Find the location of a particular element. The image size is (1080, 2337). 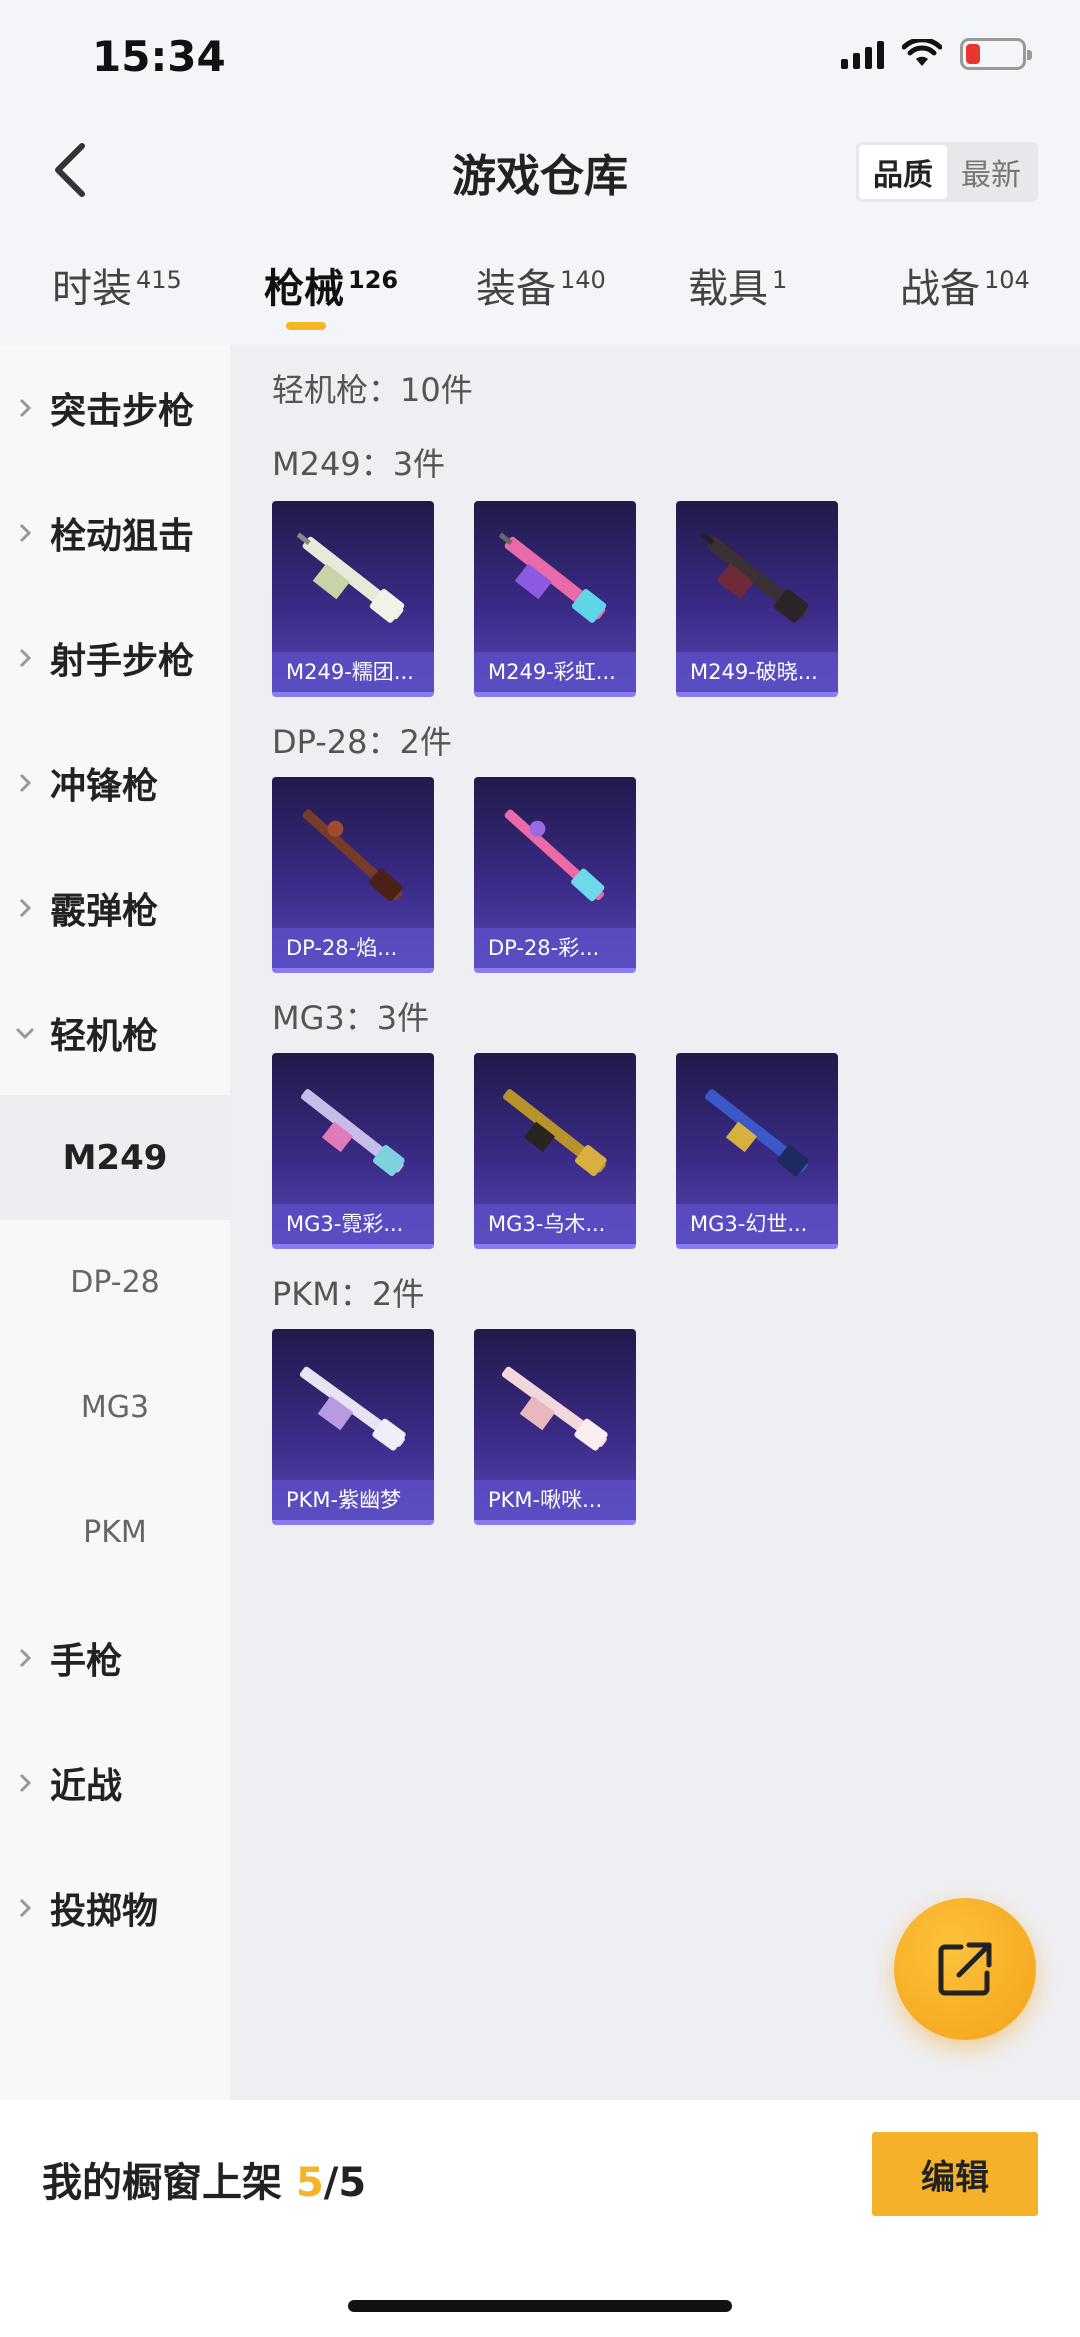

chevron-down-icon is located at coordinates (25, 1033).